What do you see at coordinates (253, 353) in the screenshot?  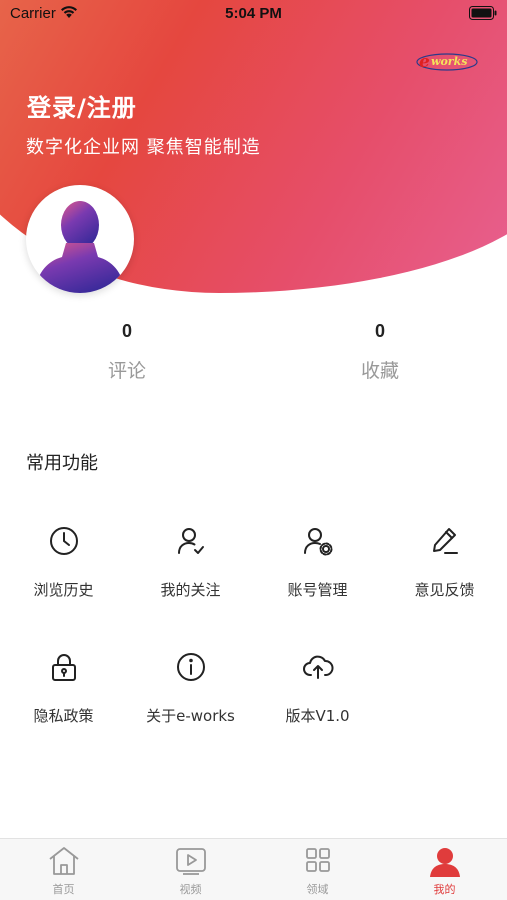 I see `user-stats: 0 评论 0 收藏` at bounding box center [253, 353].